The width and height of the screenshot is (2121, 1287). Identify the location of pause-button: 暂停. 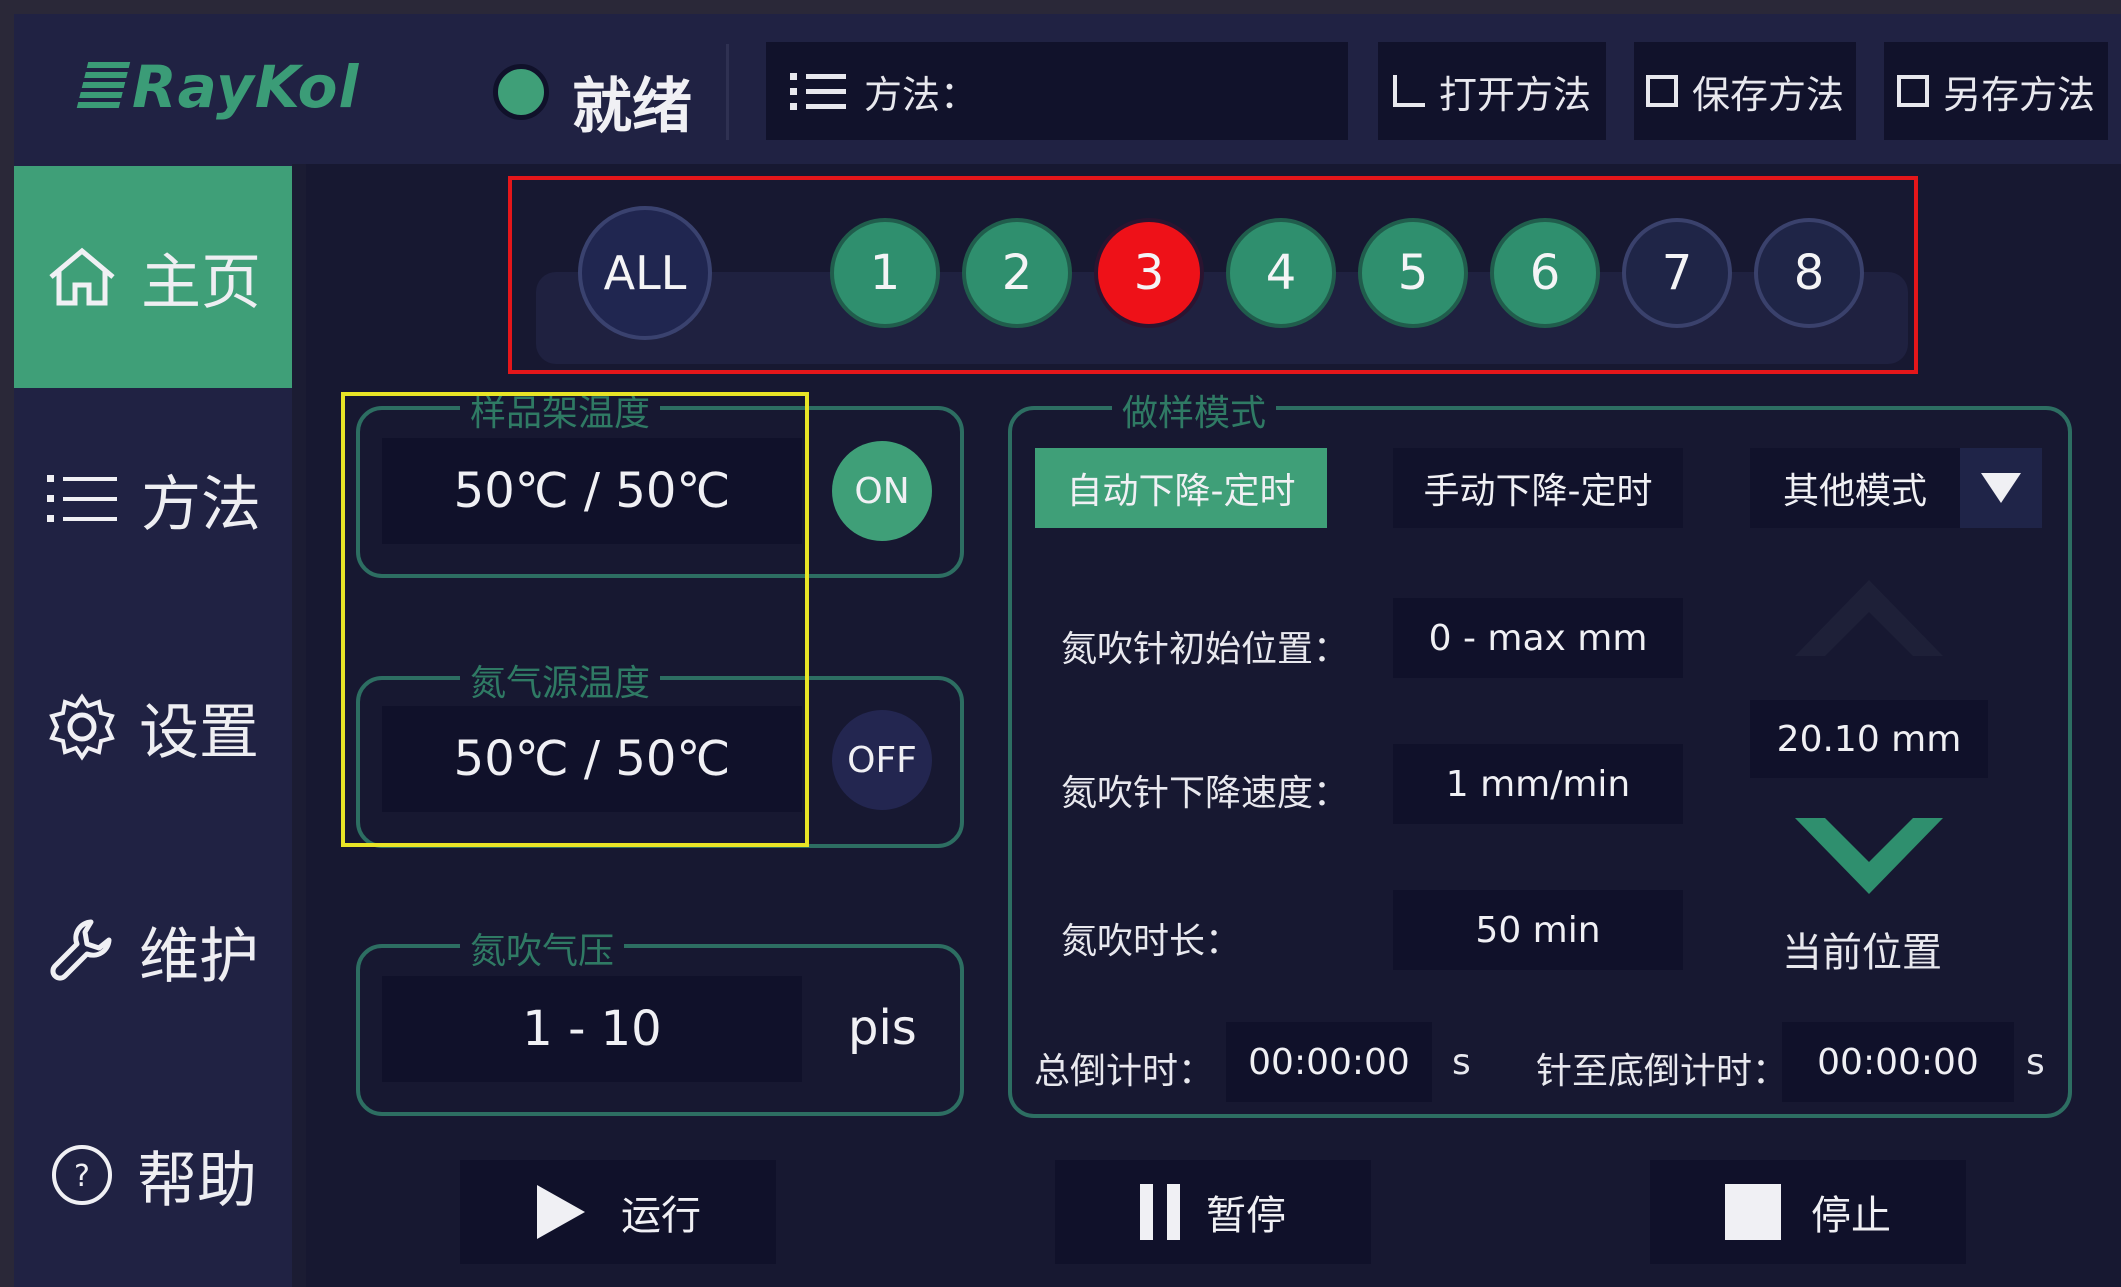
(1213, 1212).